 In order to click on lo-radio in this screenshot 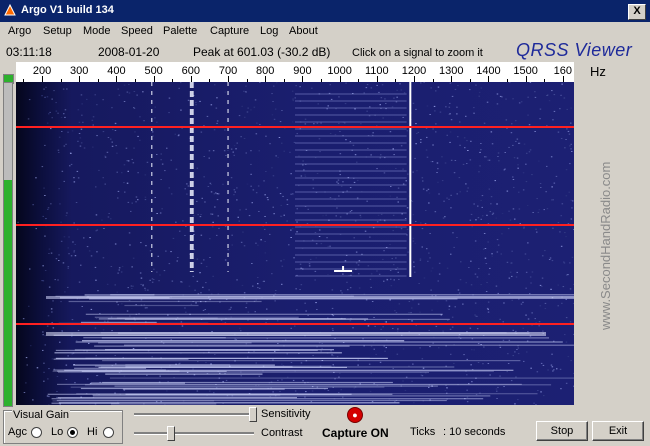, I will do `click(72, 432)`.